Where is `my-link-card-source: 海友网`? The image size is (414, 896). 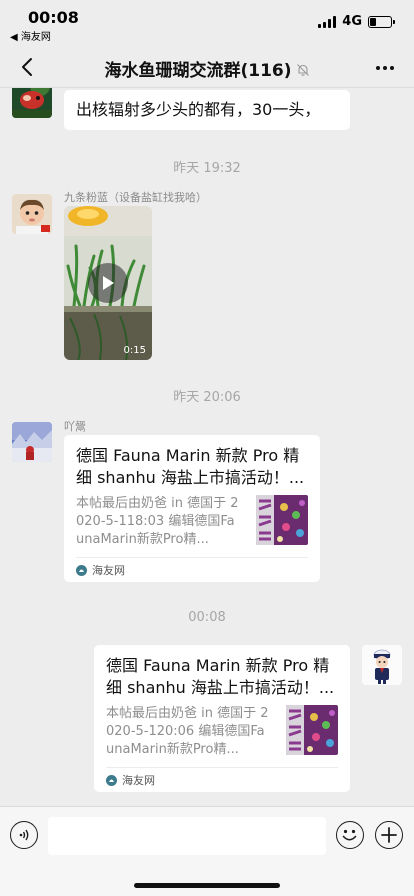 my-link-card-source: 海友网 is located at coordinates (222, 779).